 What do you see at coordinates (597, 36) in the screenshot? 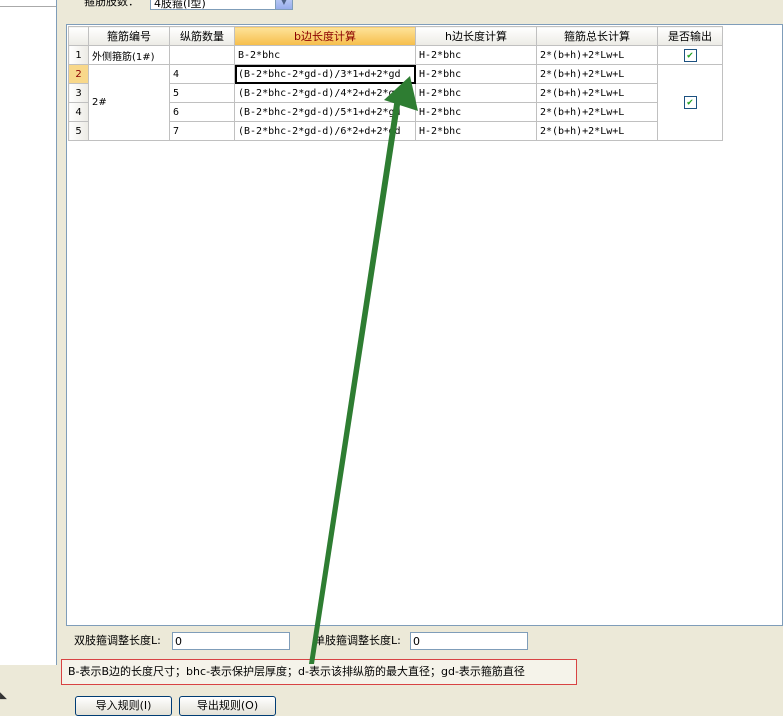
I see `col-header-total-length: 箍筋总长计算` at bounding box center [597, 36].